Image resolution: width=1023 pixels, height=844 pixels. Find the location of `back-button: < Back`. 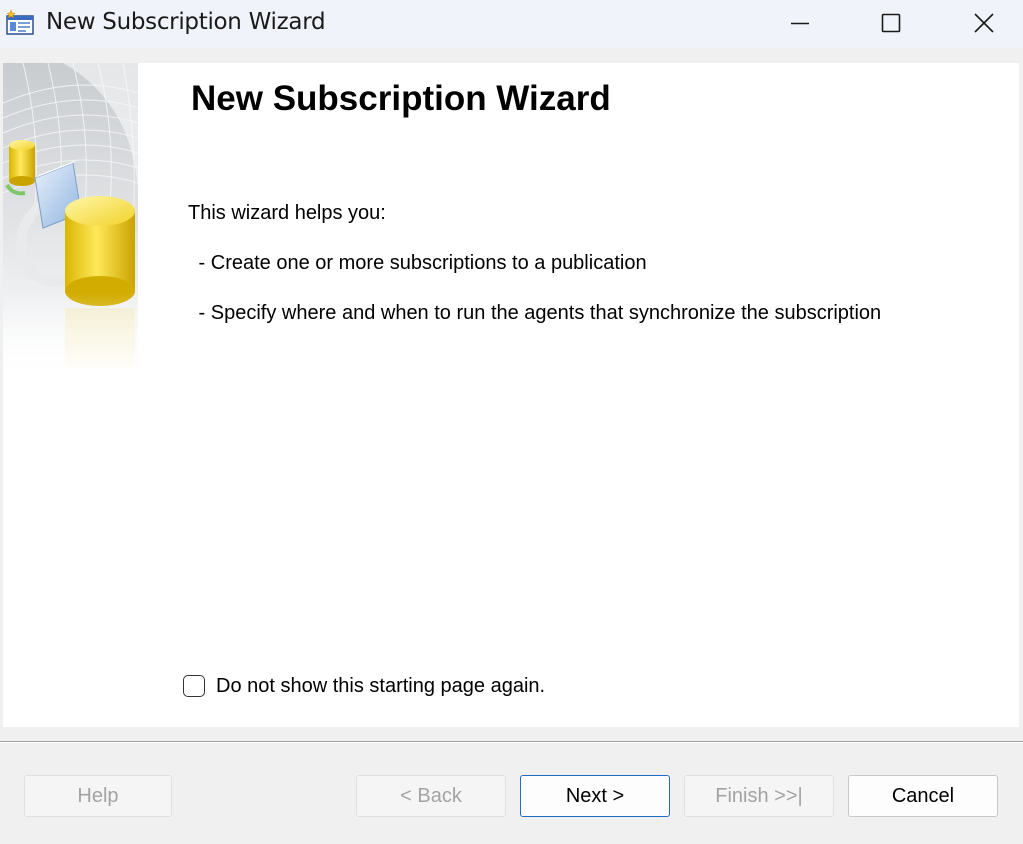

back-button: < Back is located at coordinates (431, 796).